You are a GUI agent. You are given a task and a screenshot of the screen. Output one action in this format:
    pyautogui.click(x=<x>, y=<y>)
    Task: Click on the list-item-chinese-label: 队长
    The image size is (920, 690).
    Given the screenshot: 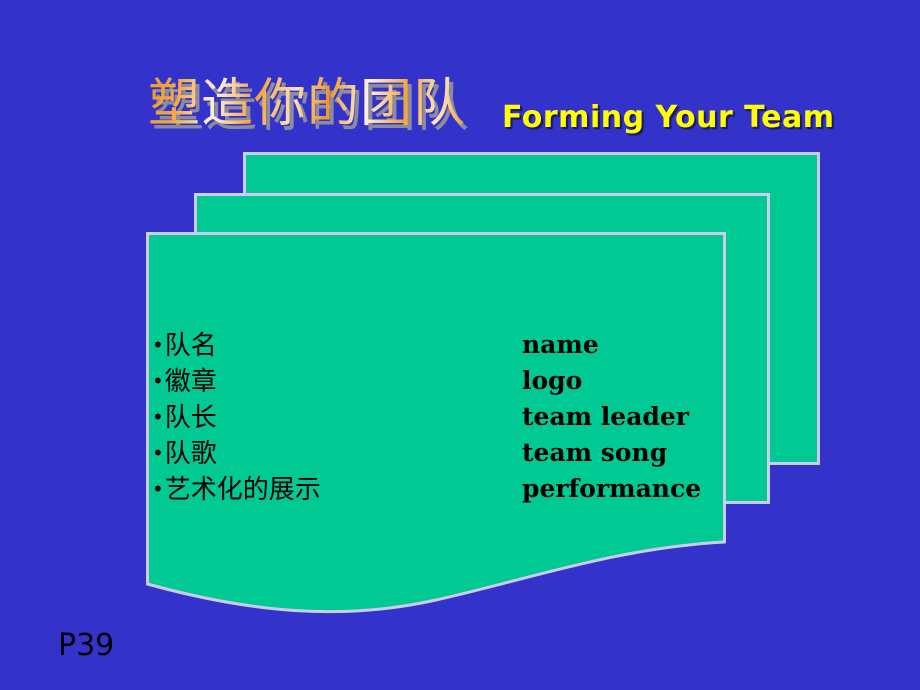 What is the action you would take?
    pyautogui.click(x=190, y=418)
    